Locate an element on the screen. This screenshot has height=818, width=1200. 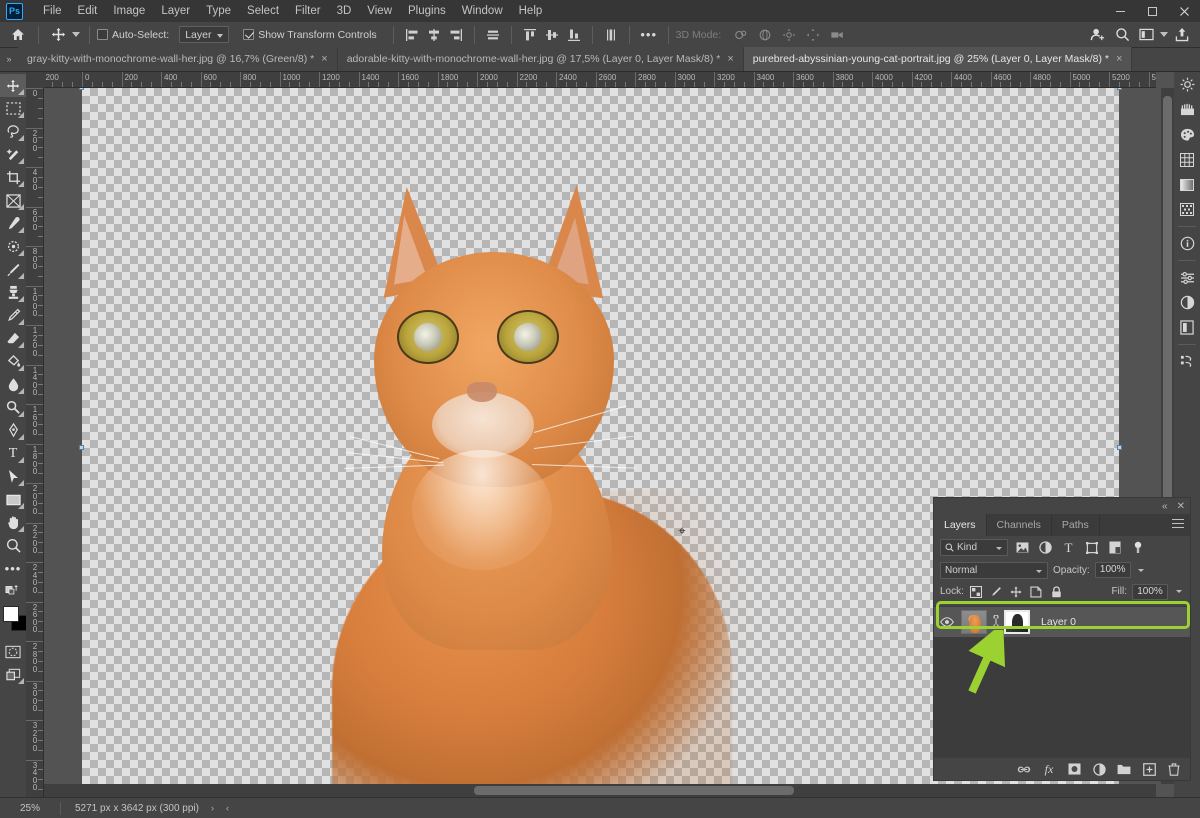
canvas-horizontal-scrollbar-thumb is located at coordinates (634, 790).